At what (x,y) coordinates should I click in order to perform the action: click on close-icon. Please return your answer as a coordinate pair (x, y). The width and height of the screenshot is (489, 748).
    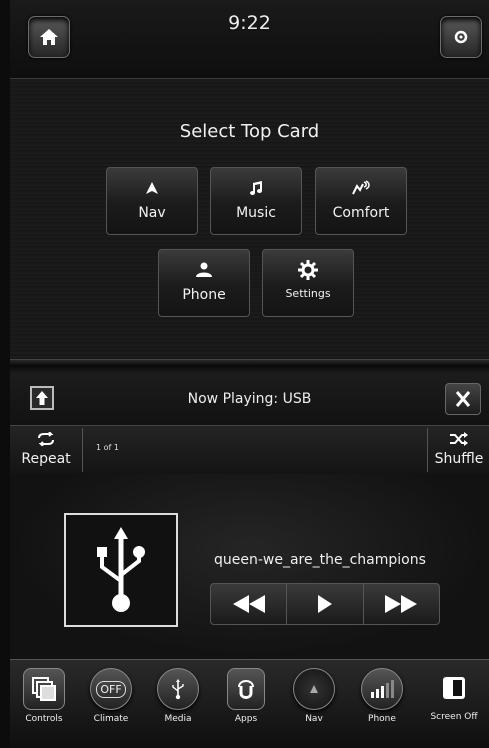
    Looking at the image, I should click on (463, 399).